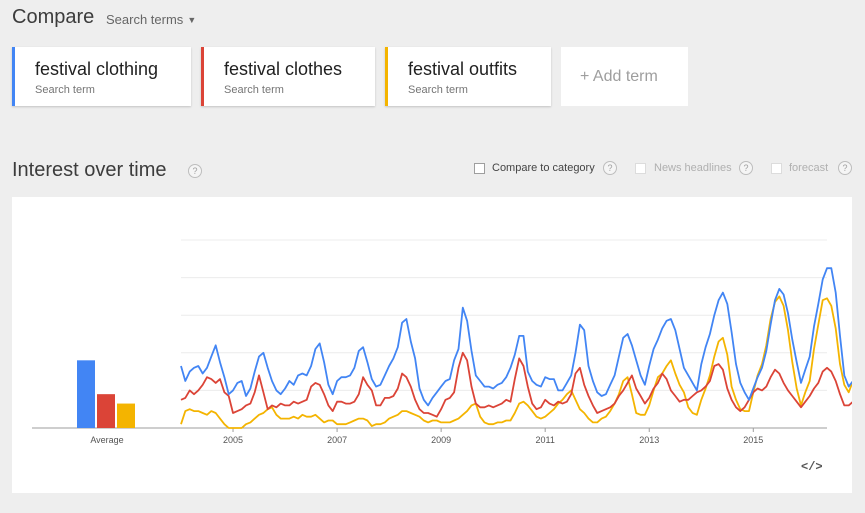 The image size is (865, 513). What do you see at coordinates (545, 440) in the screenshot?
I see `x-tick-label: 2011` at bounding box center [545, 440].